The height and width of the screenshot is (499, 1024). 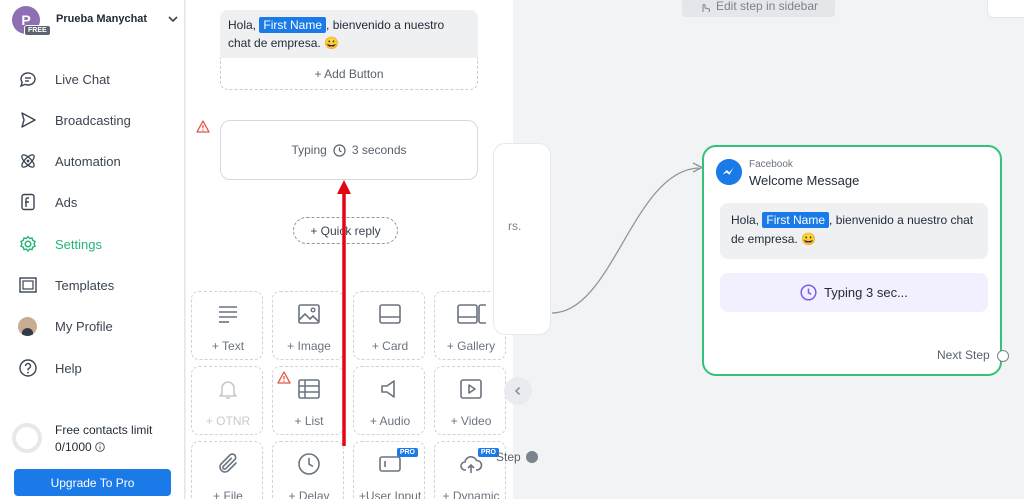 I want to click on typing-delay-block: Typing 3 seconds, so click(x=349, y=150).